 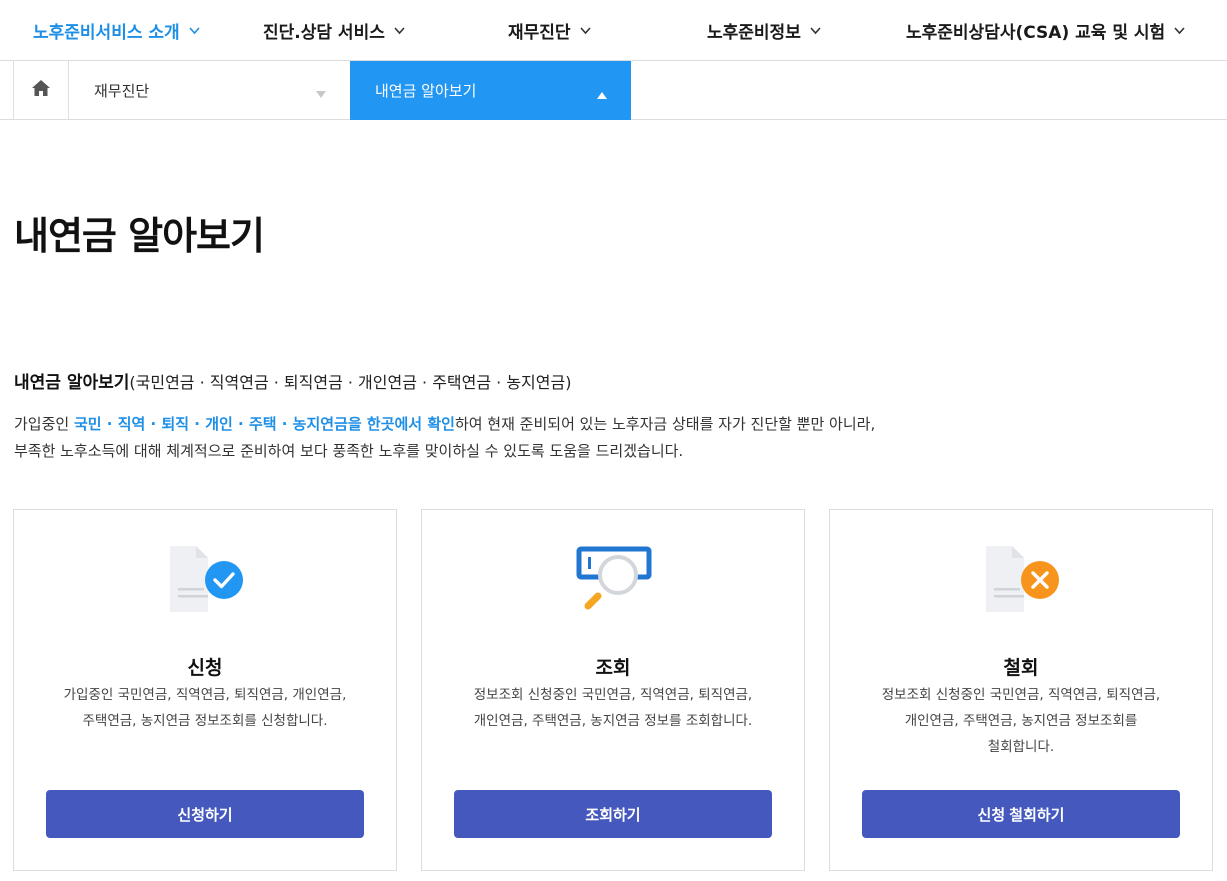 I want to click on apply-button: 신청하기, so click(x=205, y=814).